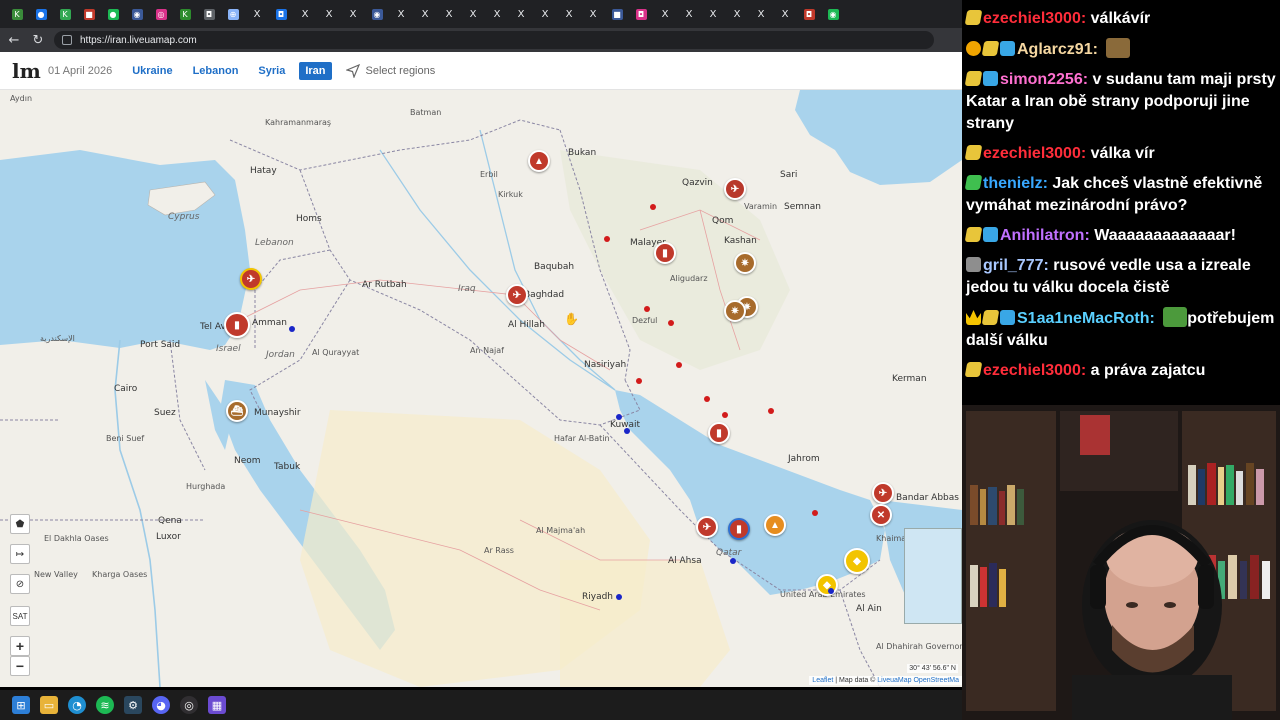  What do you see at coordinates (27, 71) in the screenshot?
I see `liveuamap-logo: lm` at bounding box center [27, 71].